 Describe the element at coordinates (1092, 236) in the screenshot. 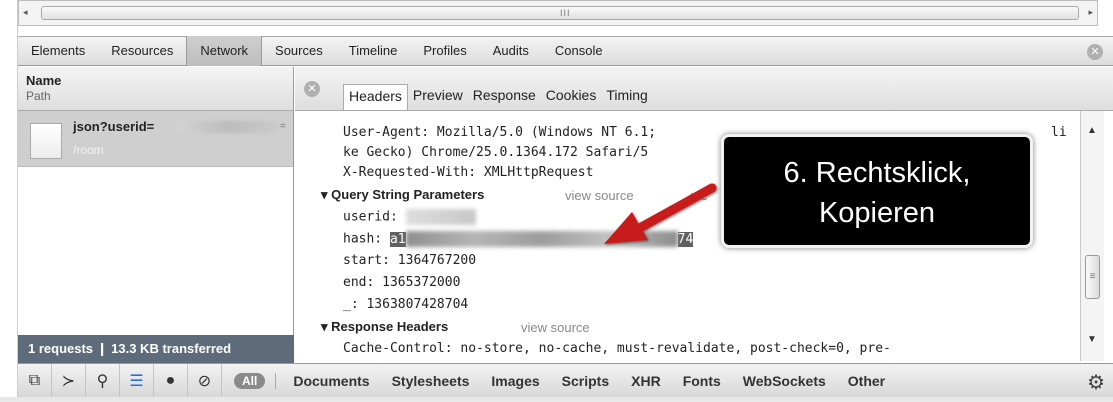

I see `vertical-scrollbar: ▲ ≡ ▼` at that location.